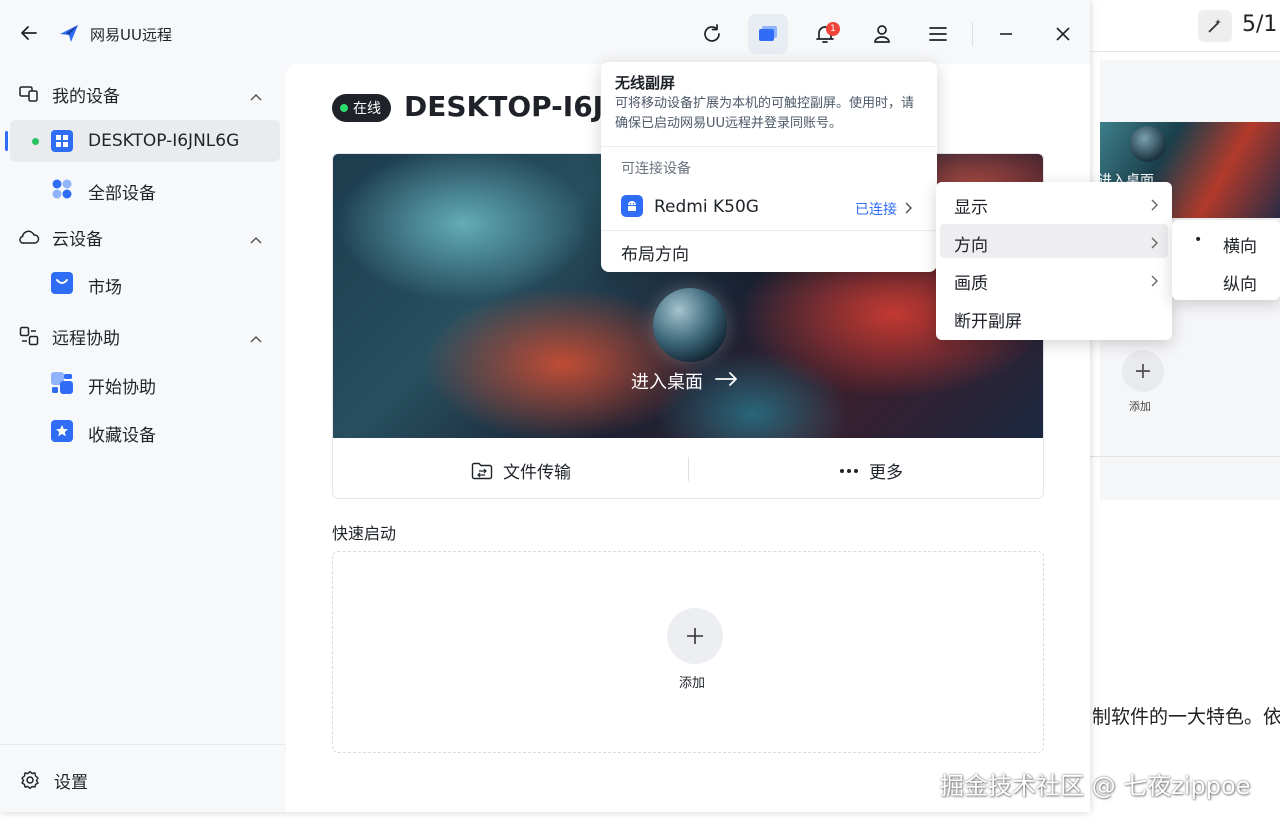 The width and height of the screenshot is (1280, 820). I want to click on group-label: 云设备, so click(77, 239).